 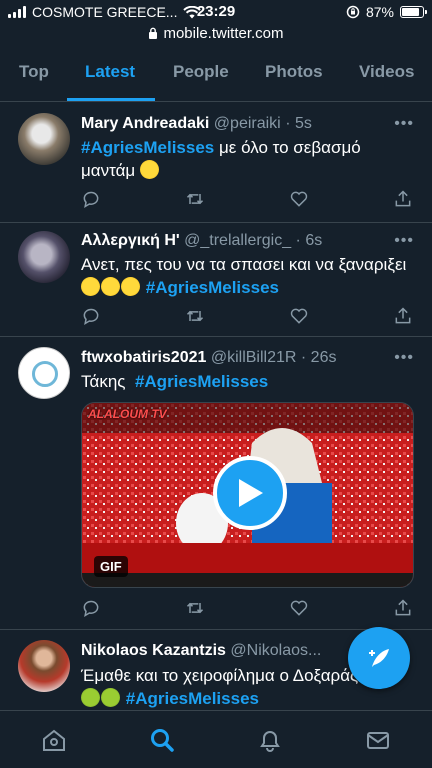 What do you see at coordinates (201, 72) in the screenshot?
I see `tab-people: People` at bounding box center [201, 72].